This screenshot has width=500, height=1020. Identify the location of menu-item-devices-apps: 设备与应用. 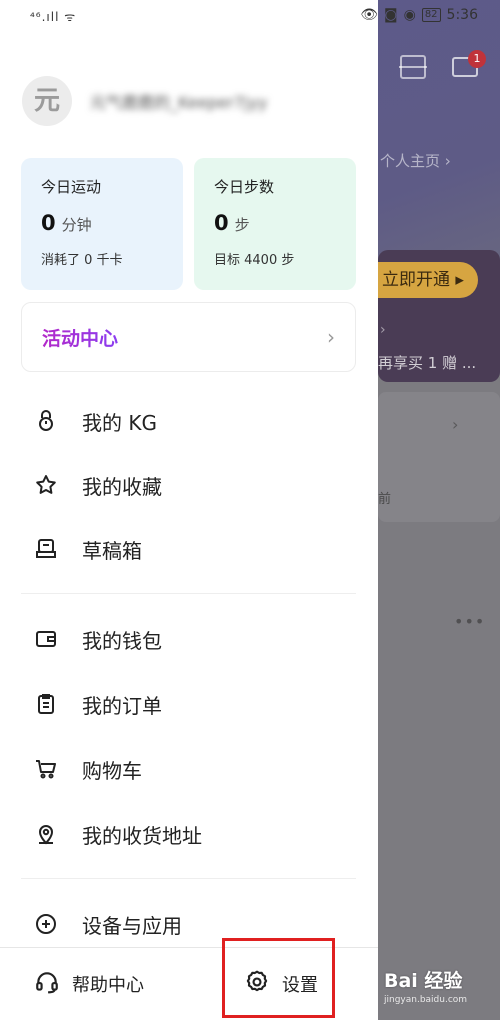
(107, 924).